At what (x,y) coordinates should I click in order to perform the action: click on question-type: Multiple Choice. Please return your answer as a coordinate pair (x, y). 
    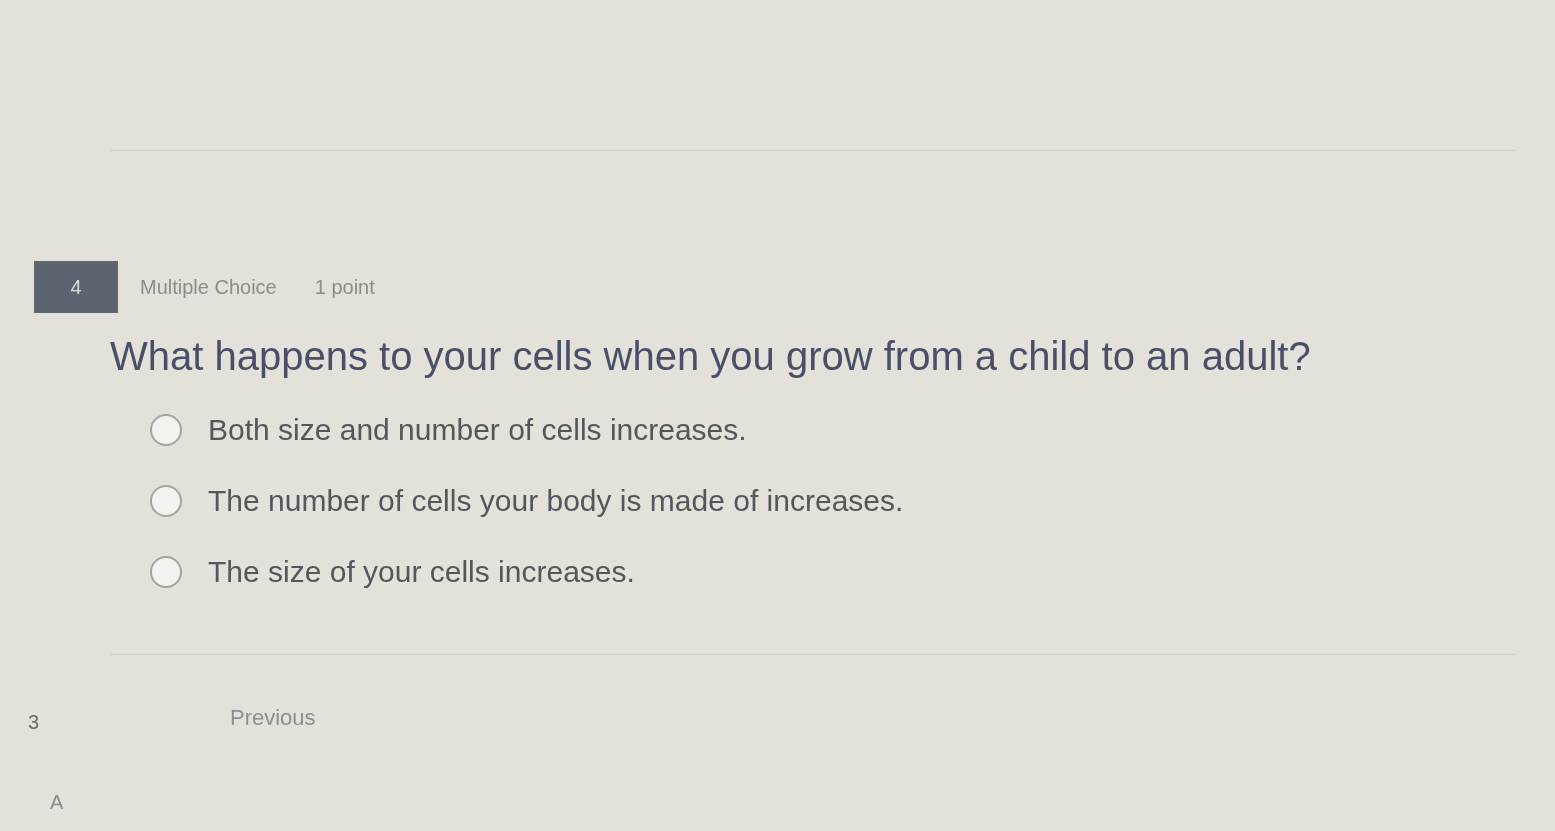
    Looking at the image, I should click on (208, 287).